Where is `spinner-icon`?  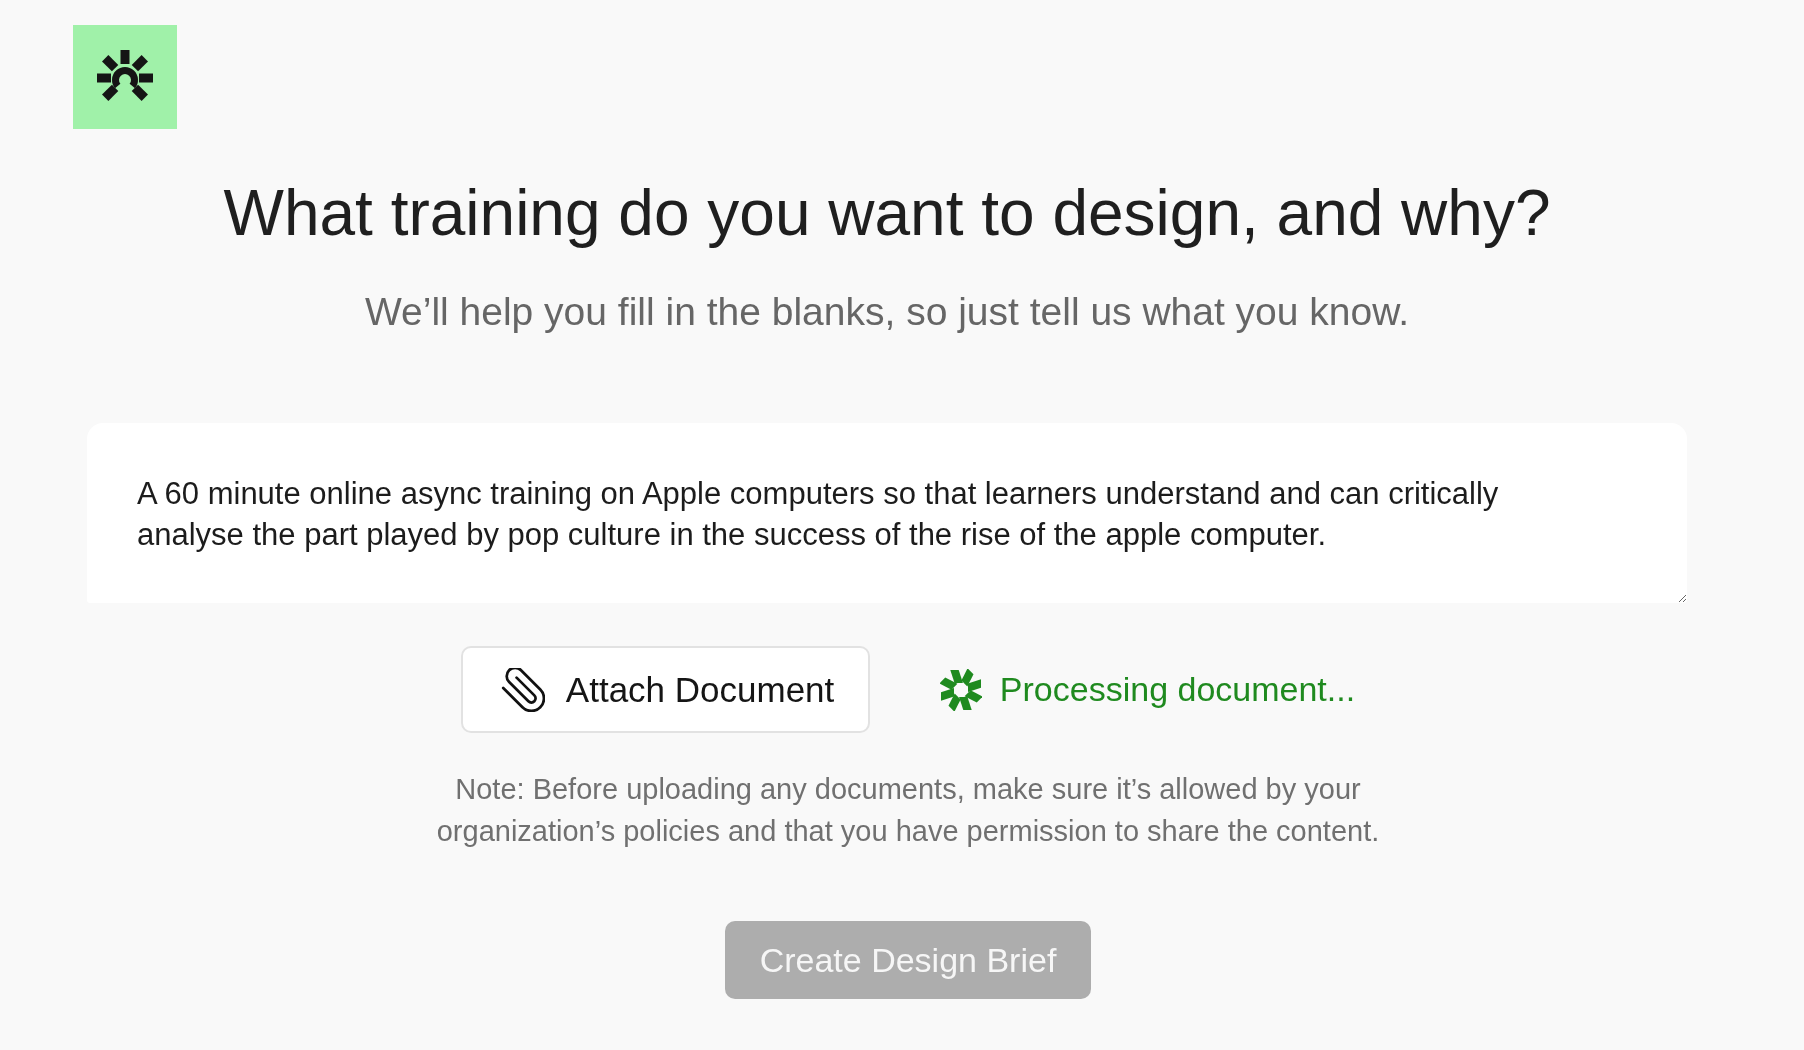 spinner-icon is located at coordinates (960, 689).